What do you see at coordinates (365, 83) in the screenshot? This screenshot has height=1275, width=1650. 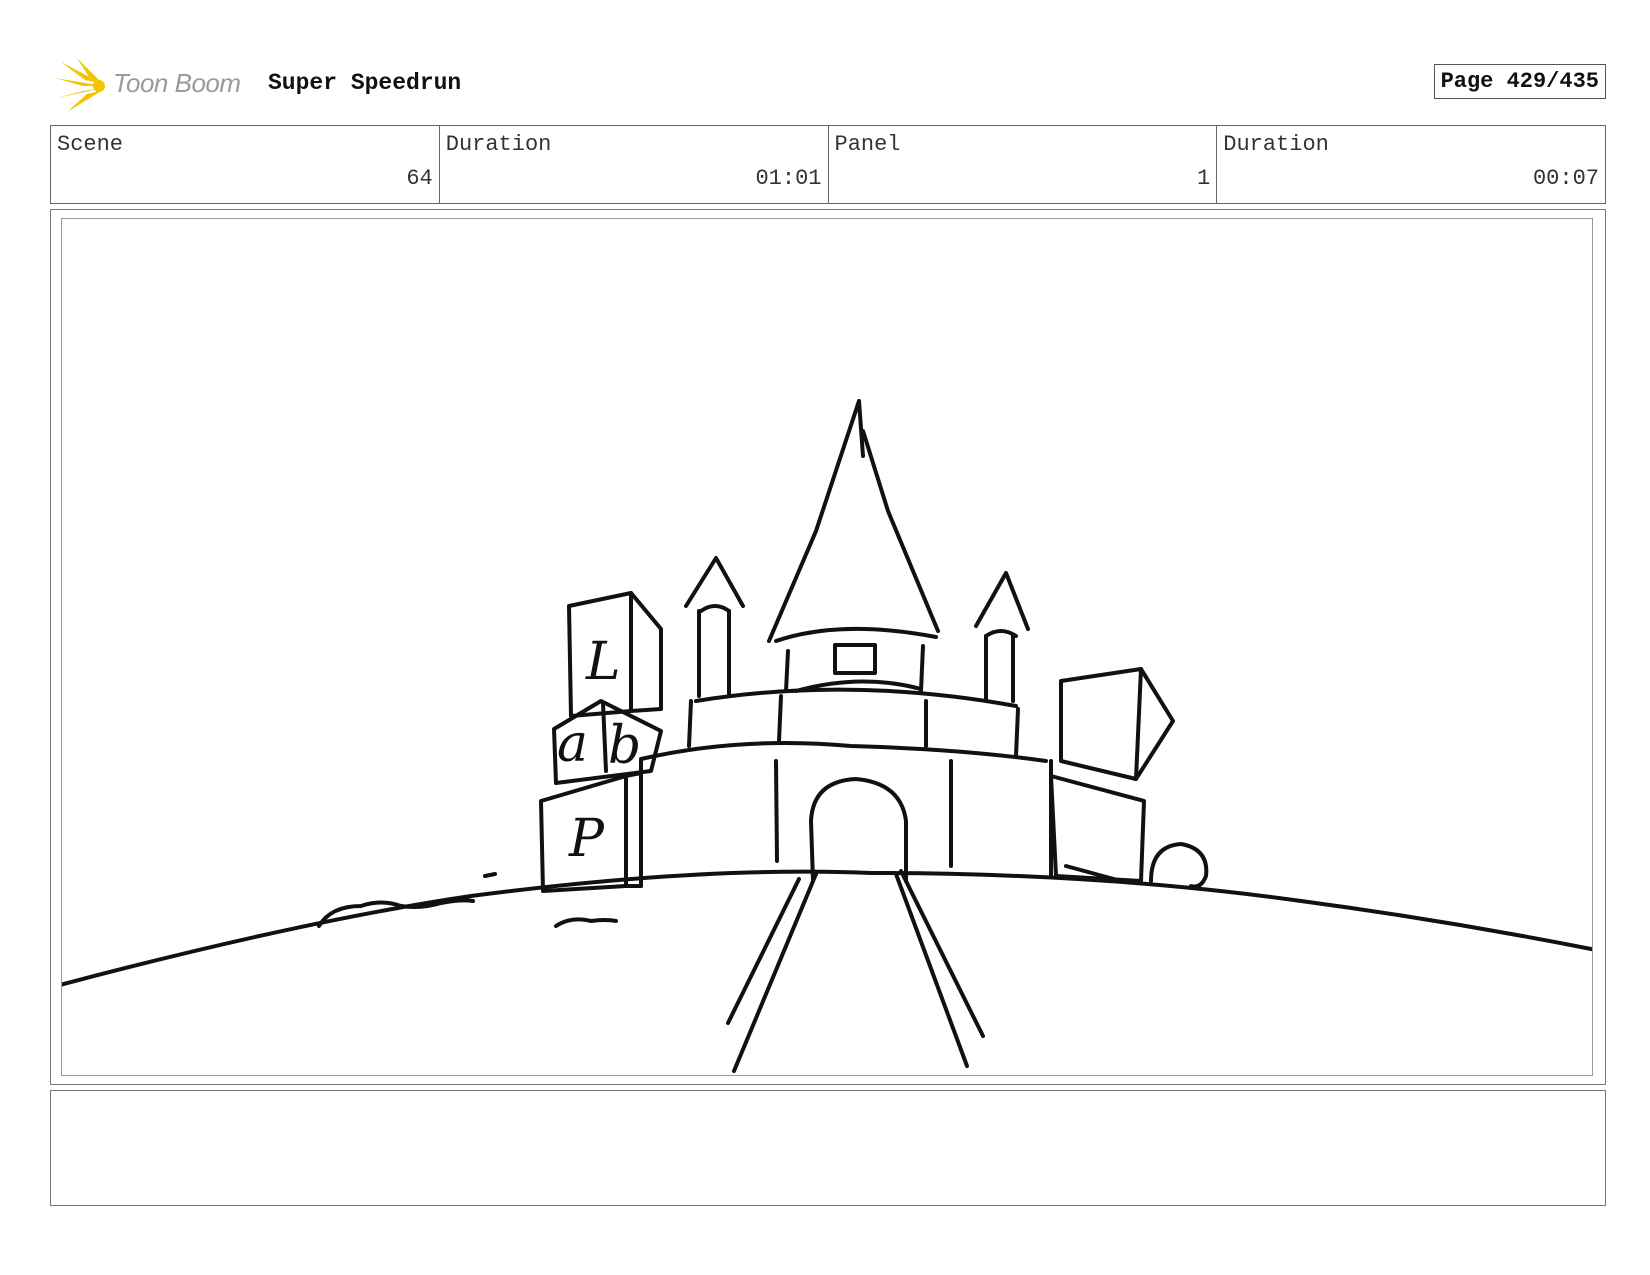 I see `project-title: Super Speedrun` at bounding box center [365, 83].